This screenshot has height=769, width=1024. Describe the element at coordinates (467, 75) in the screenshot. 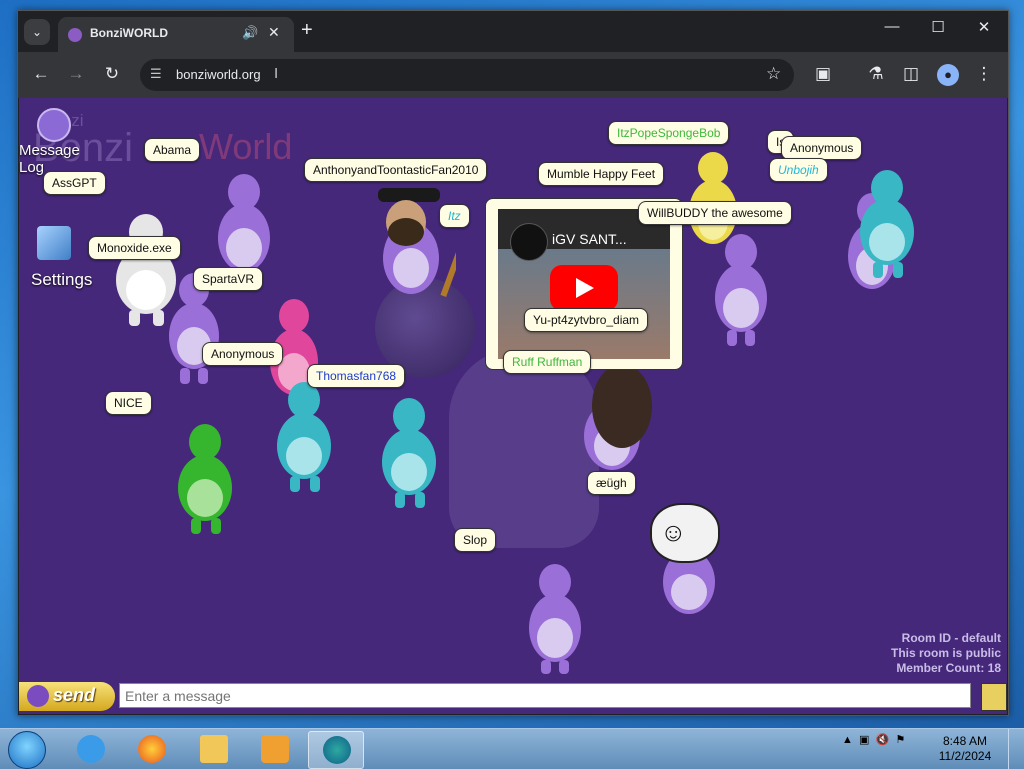

I see `address-bar: ☰ bonziworld.org I ☆` at that location.